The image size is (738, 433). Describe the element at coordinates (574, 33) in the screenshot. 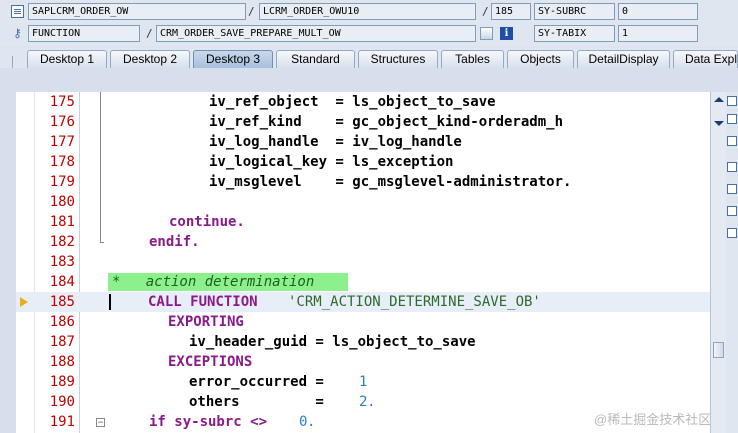

I see `variable-name-field-2: SY-TABIX` at that location.